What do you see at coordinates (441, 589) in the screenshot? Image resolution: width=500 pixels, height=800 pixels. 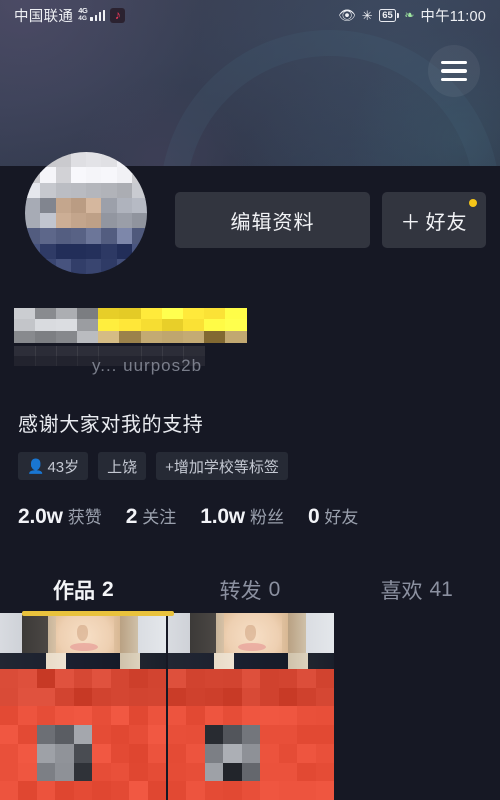 I see `tab-likes-count: 41` at bounding box center [441, 589].